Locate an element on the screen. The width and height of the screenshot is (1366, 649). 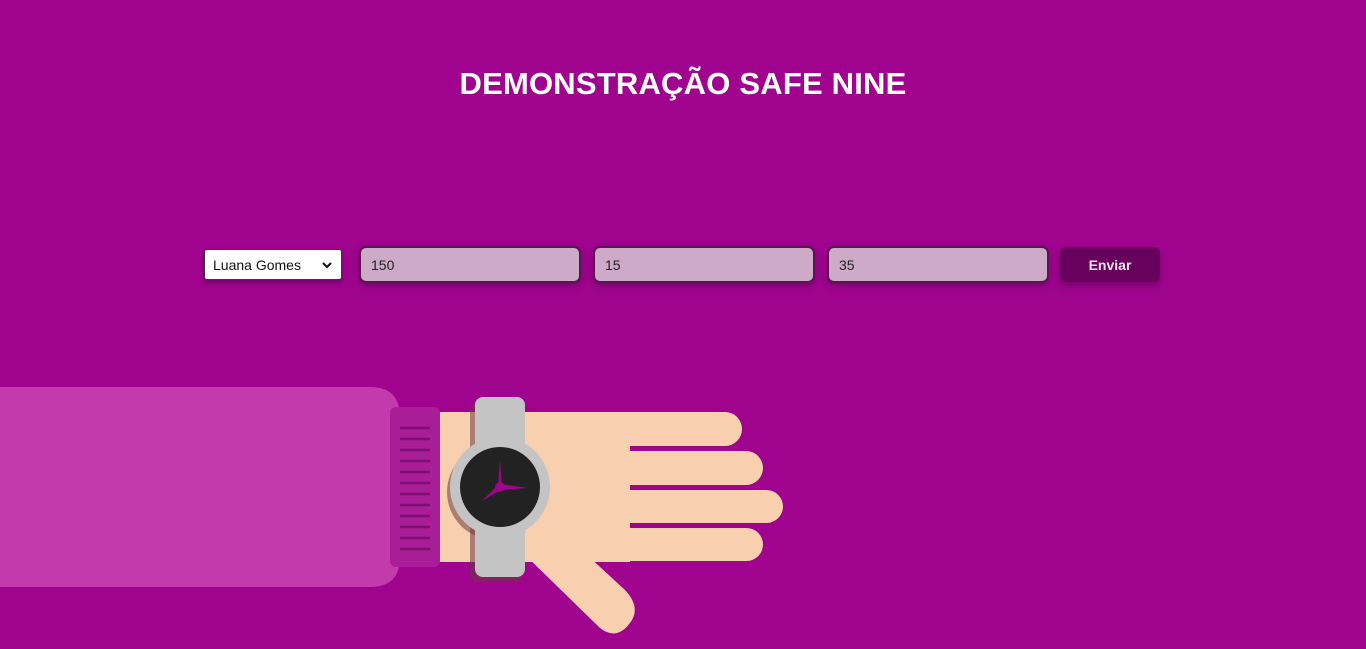
page-title: DEMONSTRAÇÃO SAFE NINE is located at coordinates (683, 83).